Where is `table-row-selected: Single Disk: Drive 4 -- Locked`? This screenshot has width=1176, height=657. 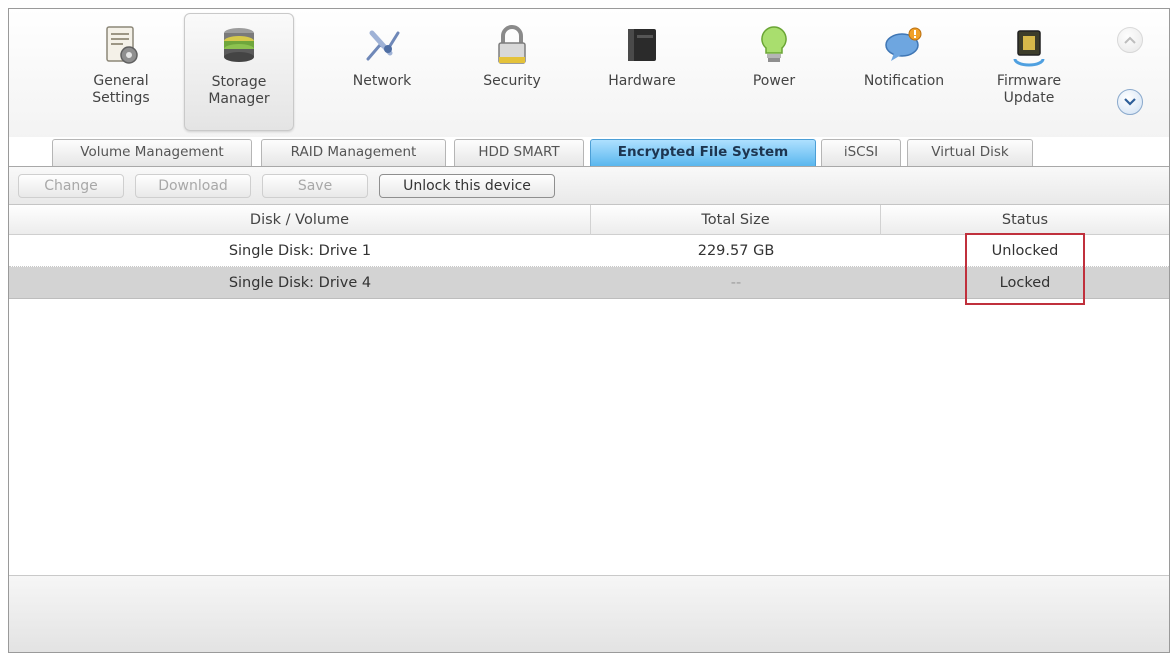
table-row-selected: Single Disk: Drive 4 -- Locked is located at coordinates (589, 283).